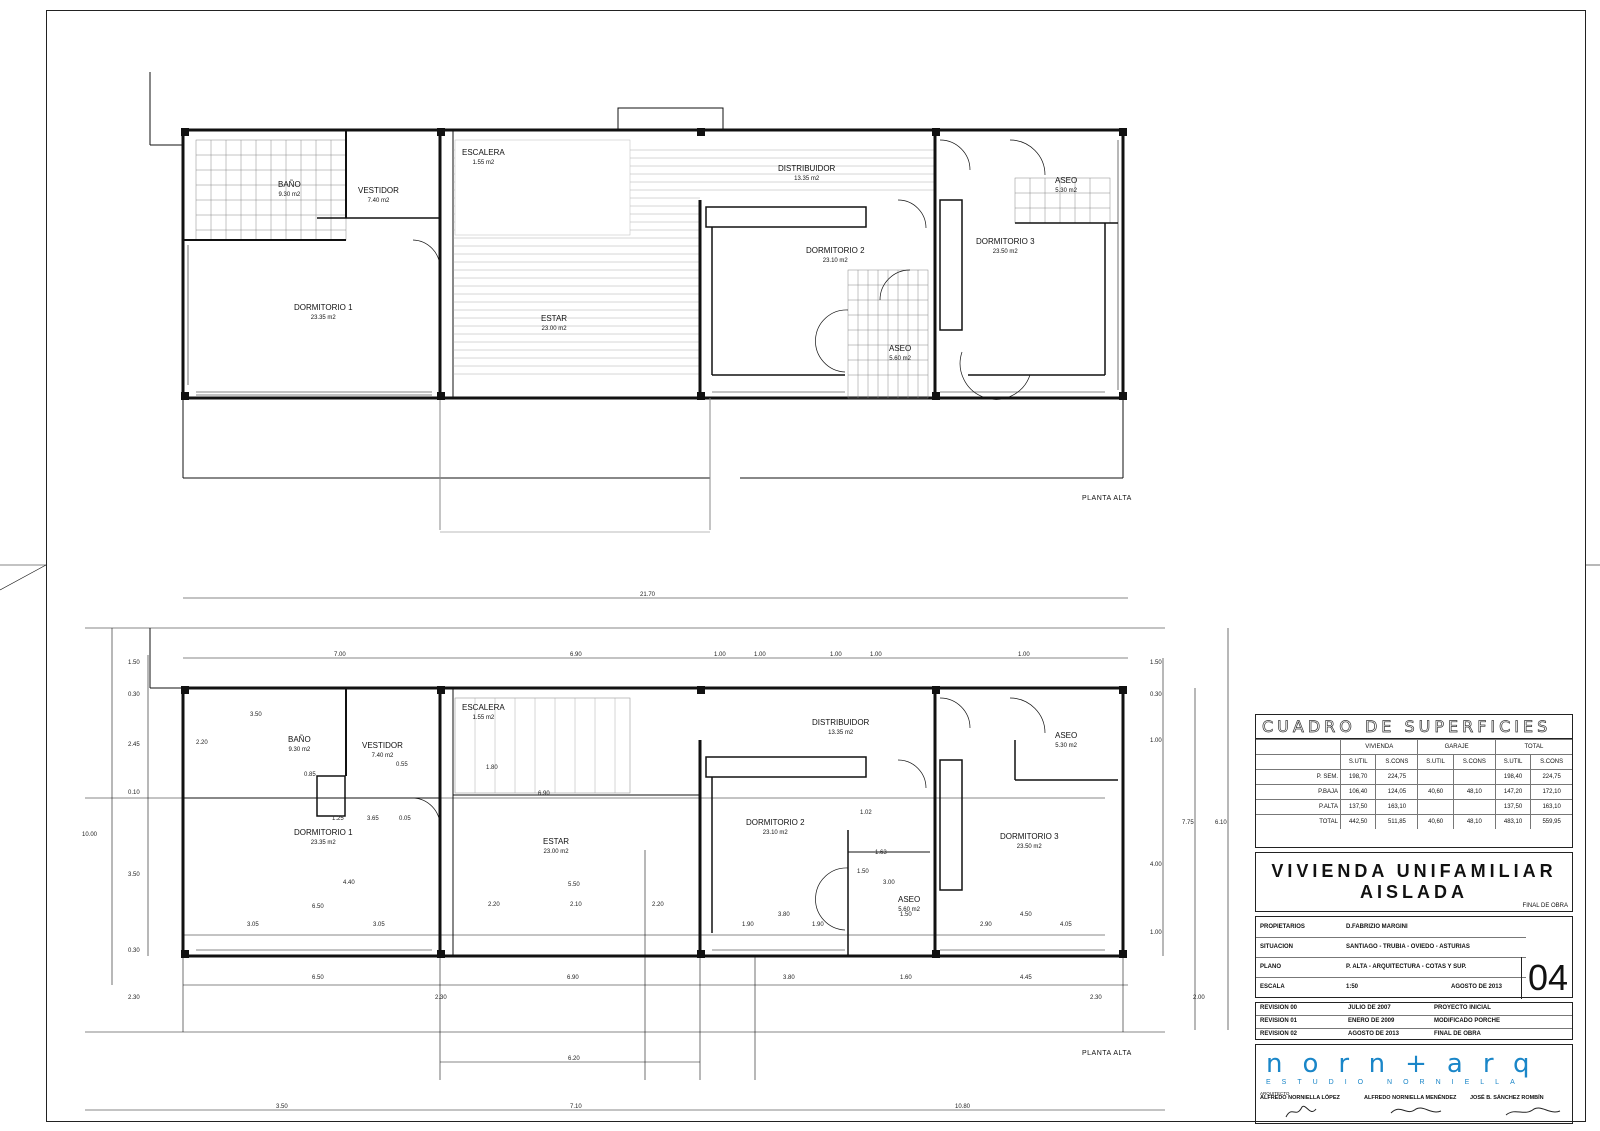 This screenshot has width=1600, height=1131. I want to click on dim-interior: 2.20, so click(658, 905).